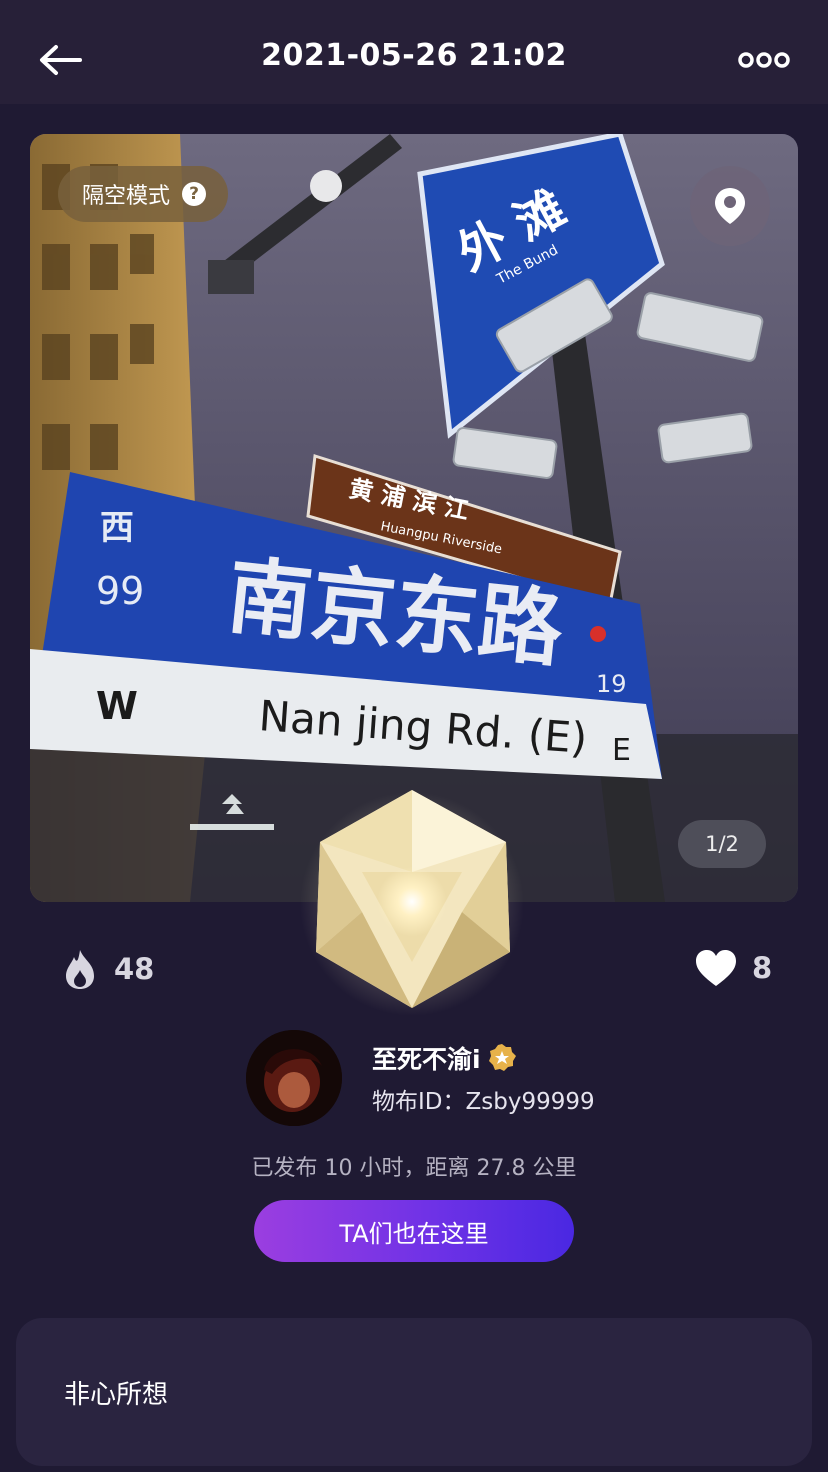 The height and width of the screenshot is (1472, 828). I want to click on help-icon: ?, so click(194, 194).